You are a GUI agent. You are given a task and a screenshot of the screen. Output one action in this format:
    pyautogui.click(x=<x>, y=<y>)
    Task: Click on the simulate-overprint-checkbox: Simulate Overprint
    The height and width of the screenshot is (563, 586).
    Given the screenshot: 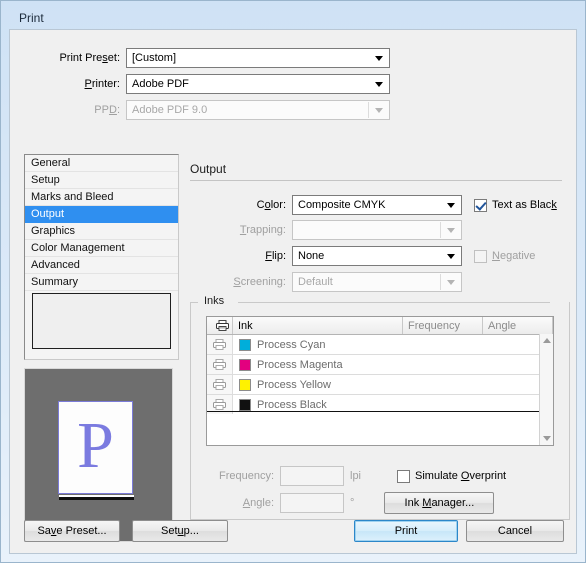 What is the action you would take?
    pyautogui.click(x=452, y=476)
    